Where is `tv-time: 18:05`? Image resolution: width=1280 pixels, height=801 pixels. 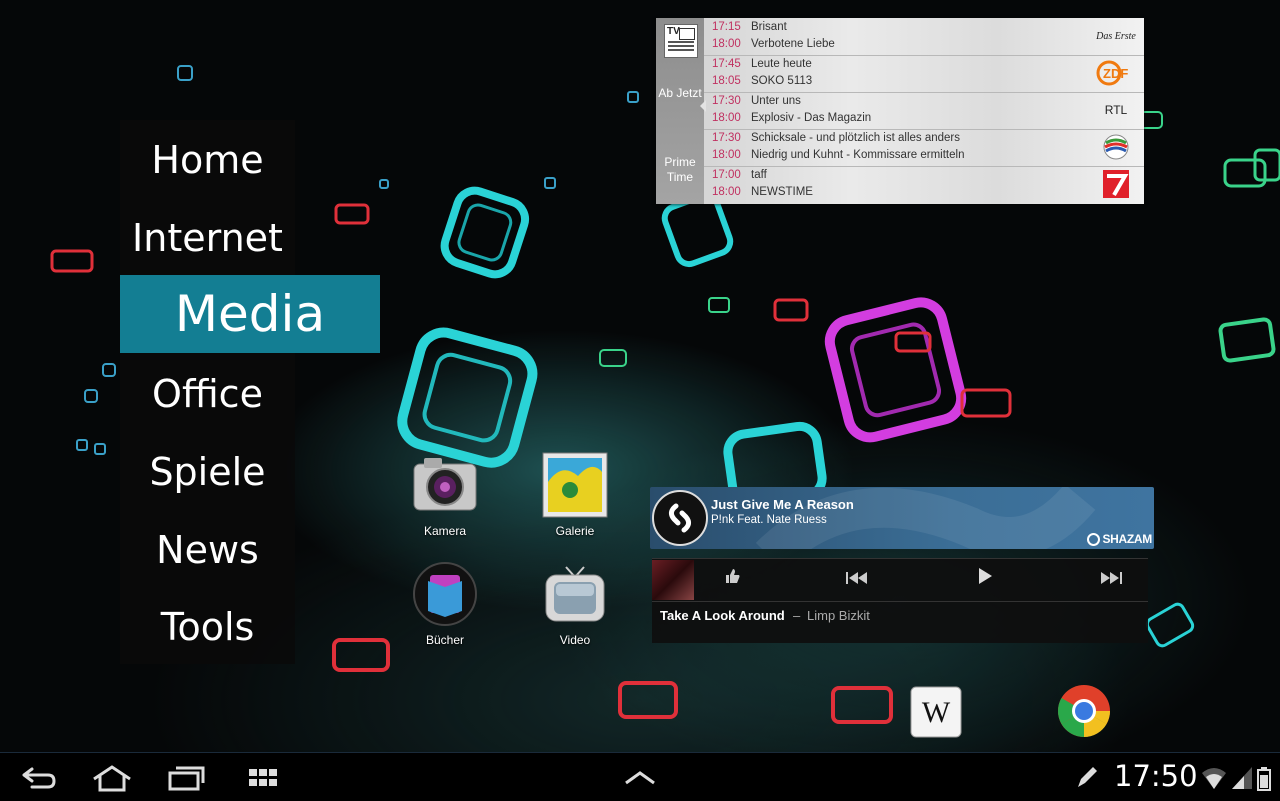 tv-time: 18:05 is located at coordinates (726, 81).